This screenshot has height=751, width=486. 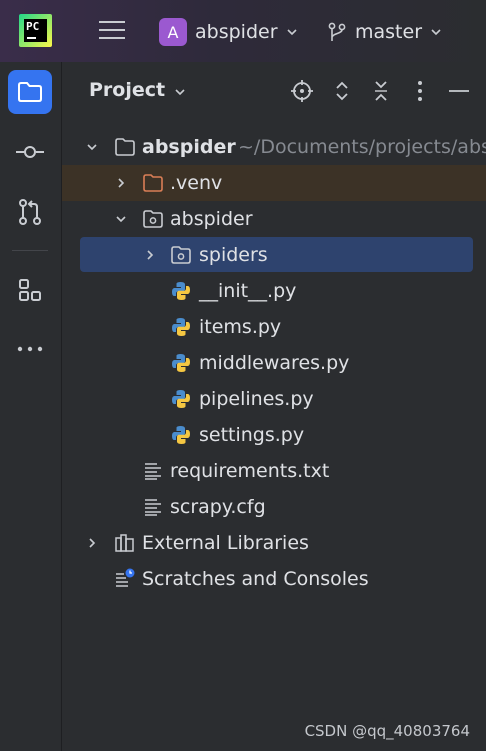 What do you see at coordinates (31, 406) in the screenshot?
I see `tool-window-strip` at bounding box center [31, 406].